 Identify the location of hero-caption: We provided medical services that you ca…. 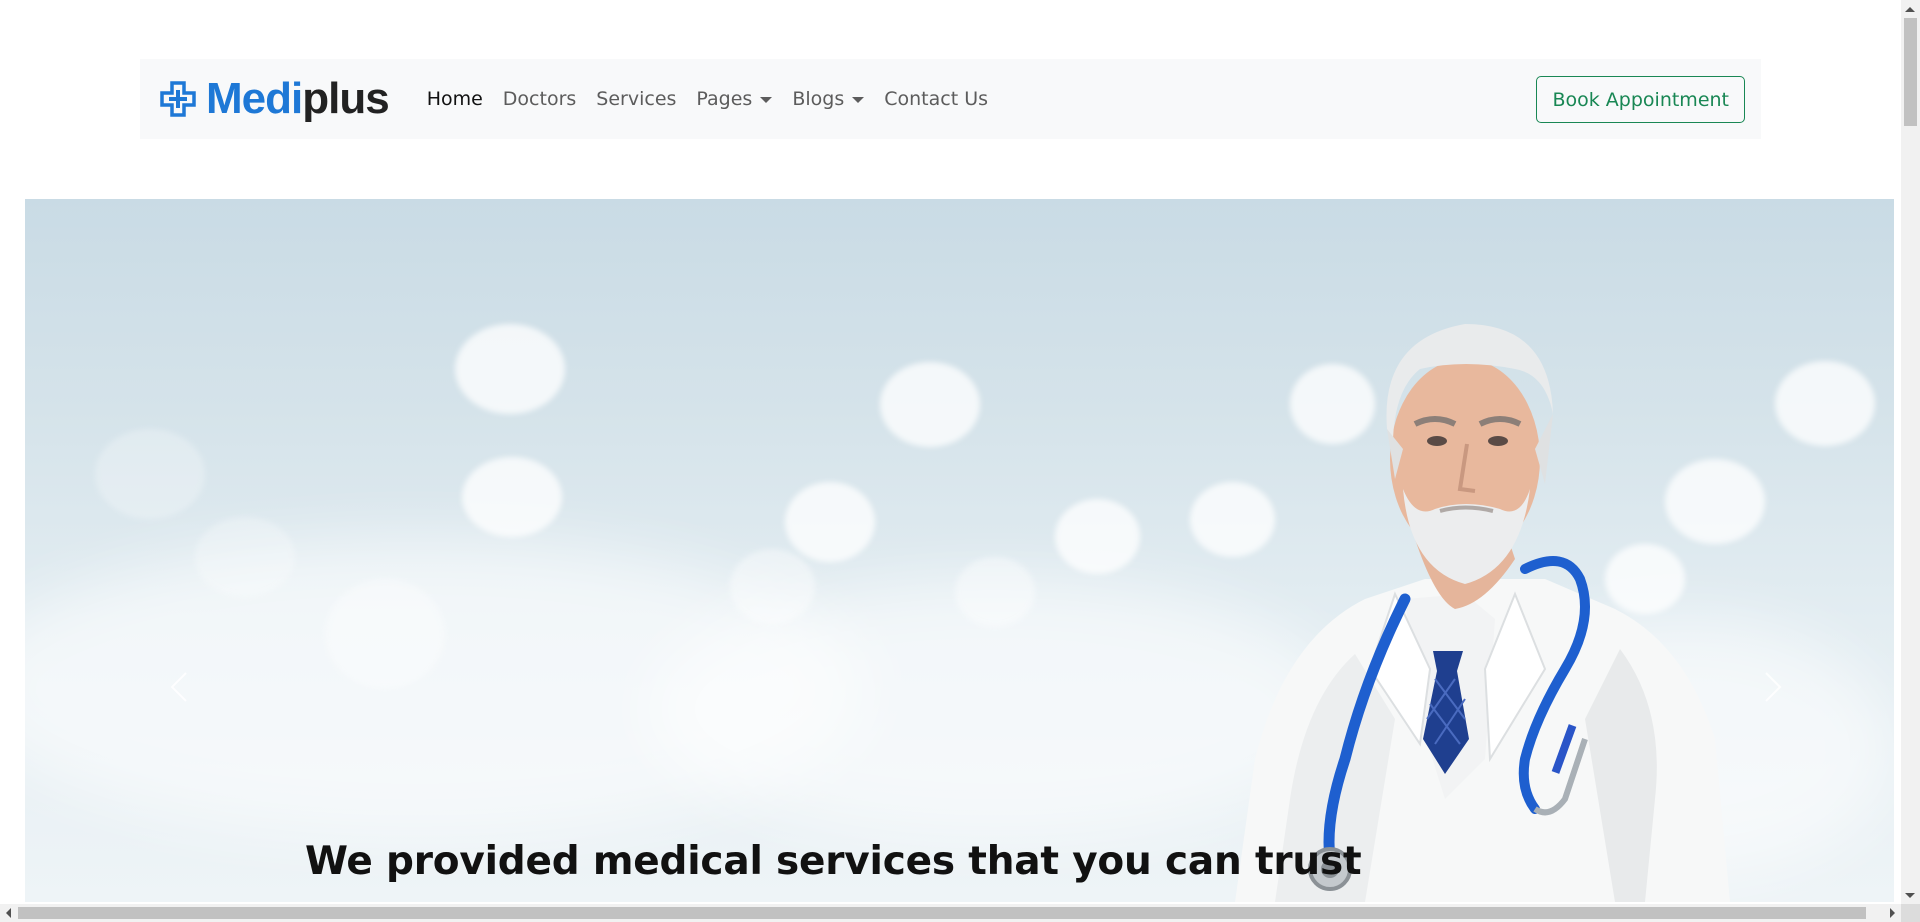
(833, 861).